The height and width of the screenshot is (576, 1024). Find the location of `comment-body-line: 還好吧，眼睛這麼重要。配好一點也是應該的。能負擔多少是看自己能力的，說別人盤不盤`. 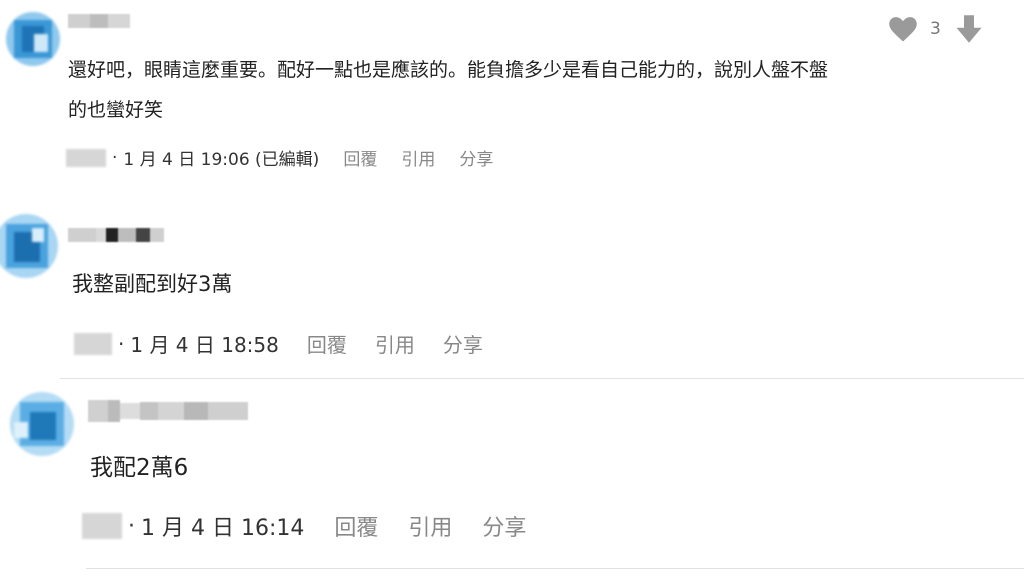

comment-body-line: 還好吧，眼睛這麼重要。配好一點也是應該的。能負擔多少是看自己能力的，說別人盤不盤 is located at coordinates (448, 70).